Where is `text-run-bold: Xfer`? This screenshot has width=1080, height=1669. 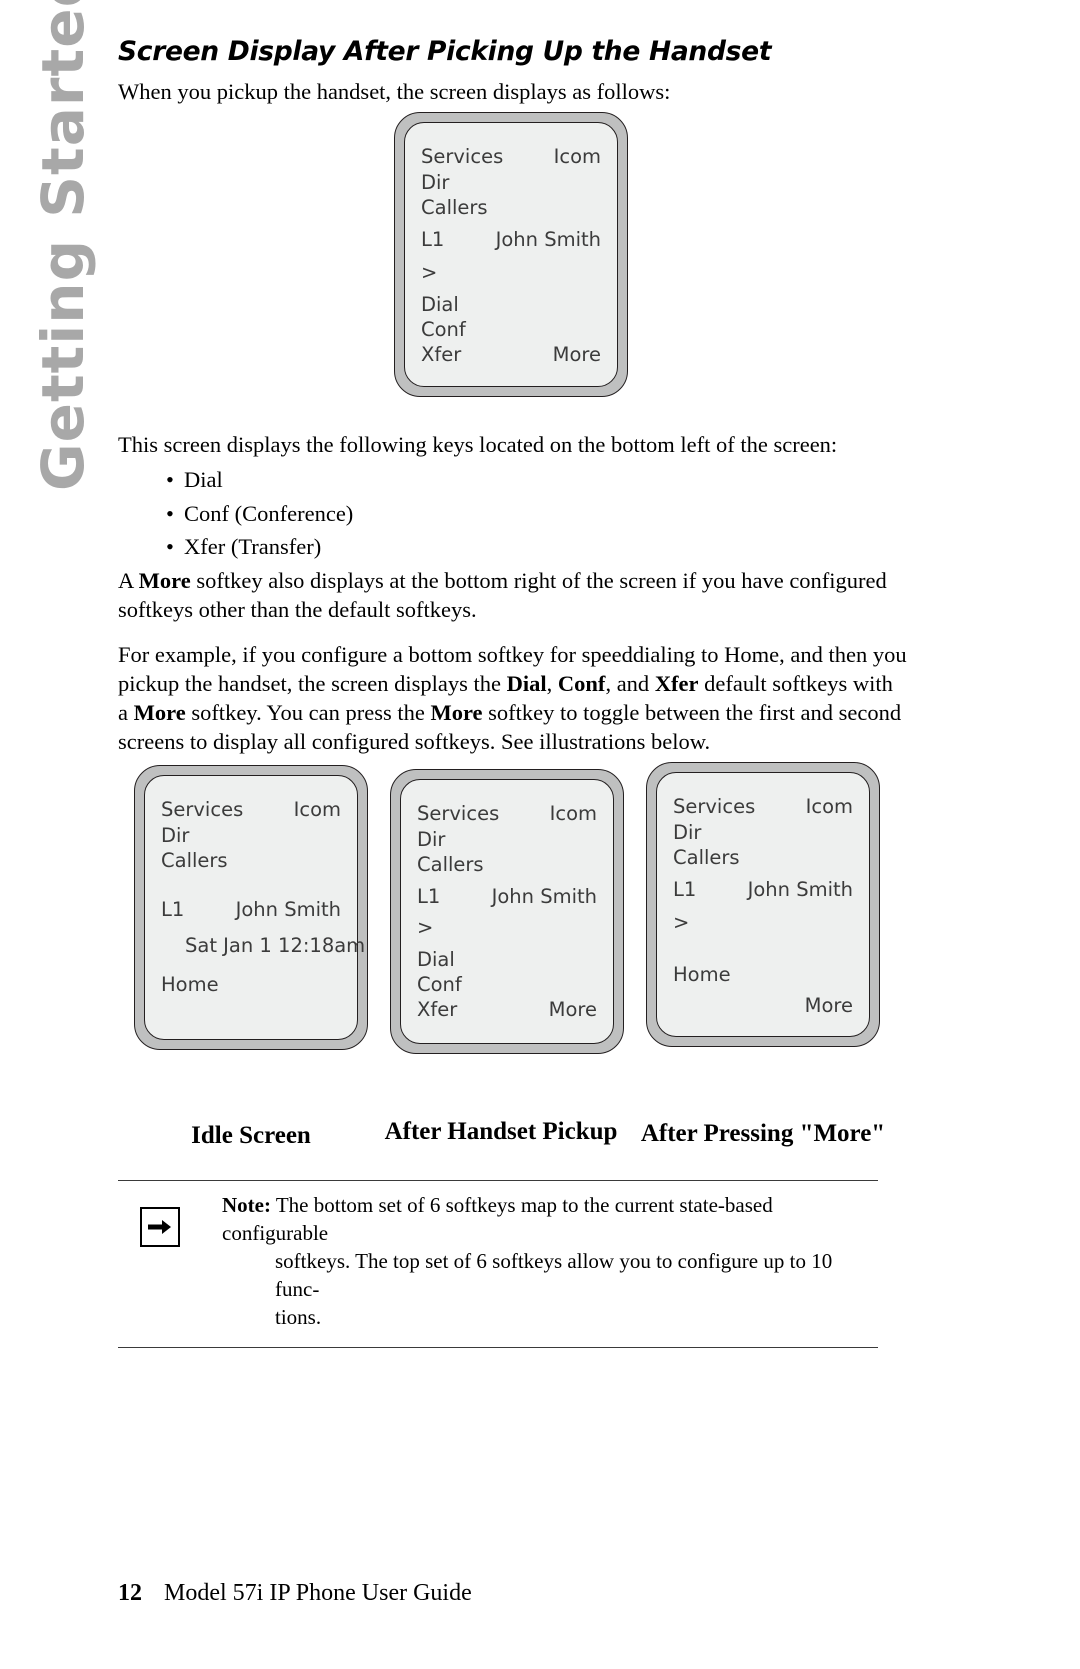
text-run-bold: Xfer is located at coordinates (676, 683).